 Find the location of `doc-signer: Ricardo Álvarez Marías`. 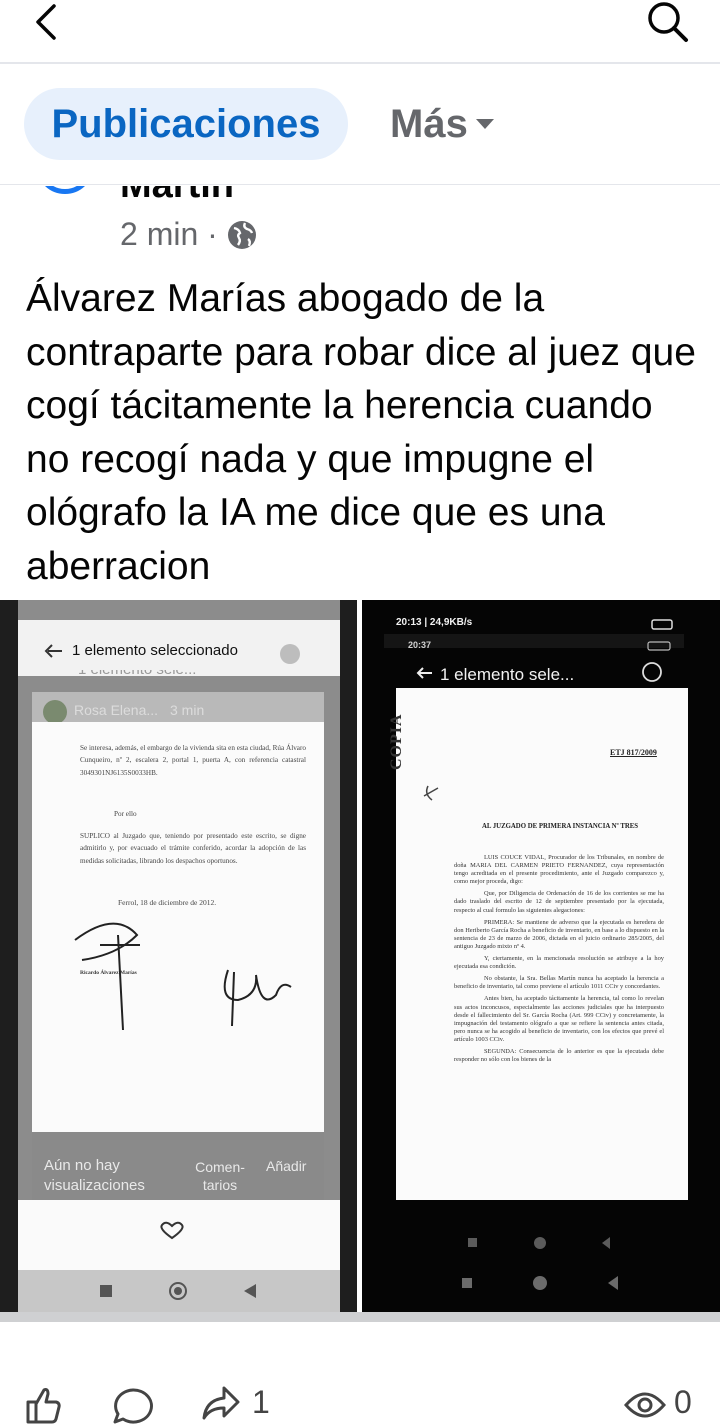

doc-signer: Ricardo Álvarez Marías is located at coordinates (108, 973).